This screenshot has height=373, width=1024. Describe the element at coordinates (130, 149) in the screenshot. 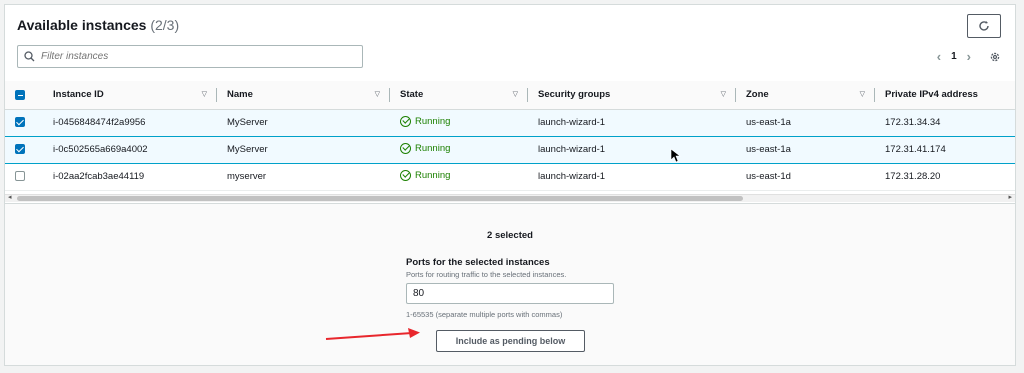

I see `instance-id: i-0c502565a669a4002` at that location.